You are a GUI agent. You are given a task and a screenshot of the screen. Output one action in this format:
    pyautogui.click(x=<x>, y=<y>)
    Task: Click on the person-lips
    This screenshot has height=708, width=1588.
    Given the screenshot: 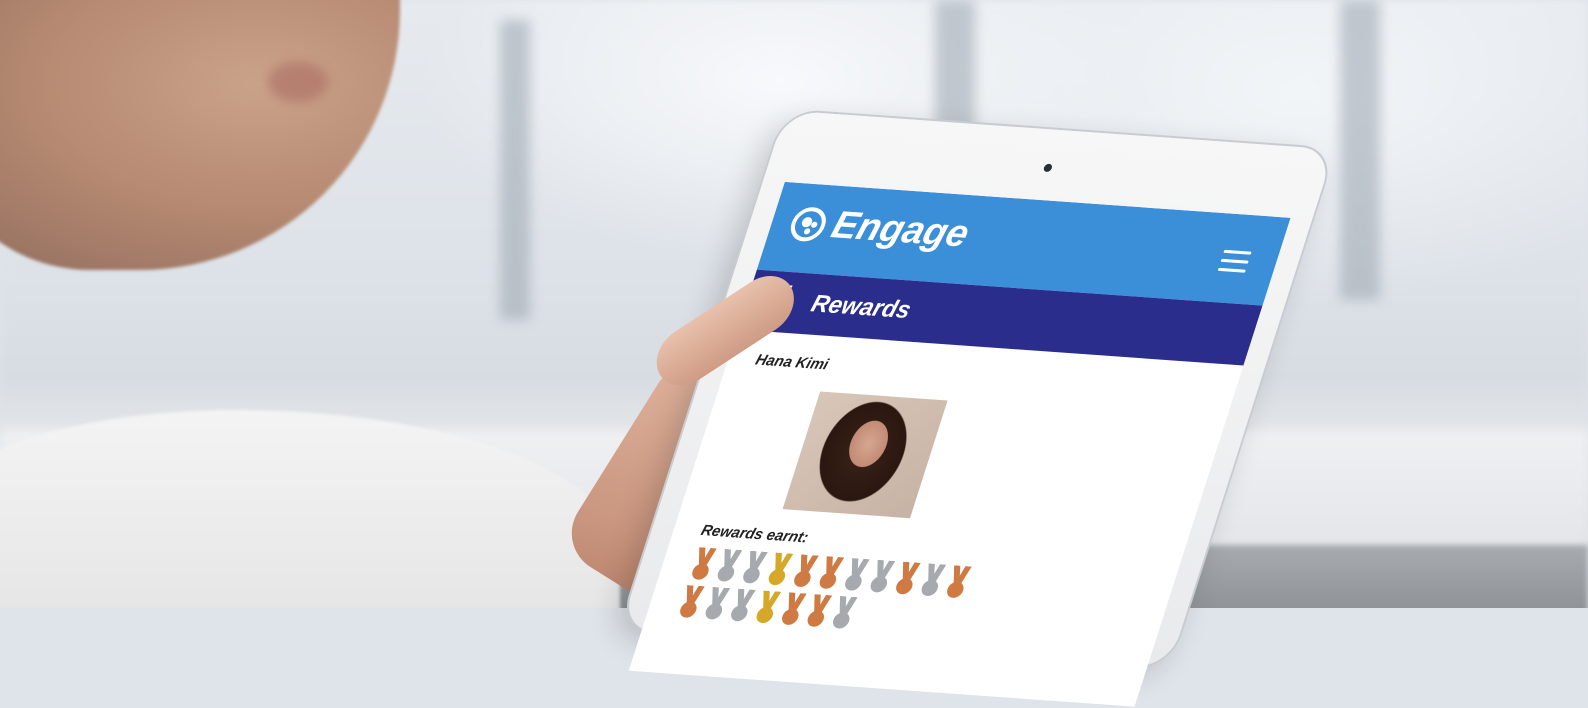 What is the action you would take?
    pyautogui.click(x=298, y=82)
    